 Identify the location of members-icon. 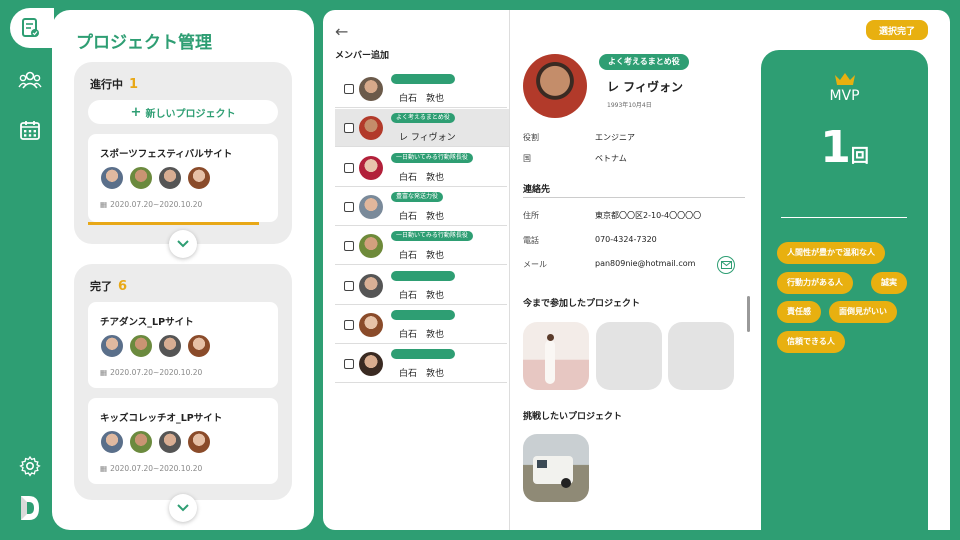
(30, 80).